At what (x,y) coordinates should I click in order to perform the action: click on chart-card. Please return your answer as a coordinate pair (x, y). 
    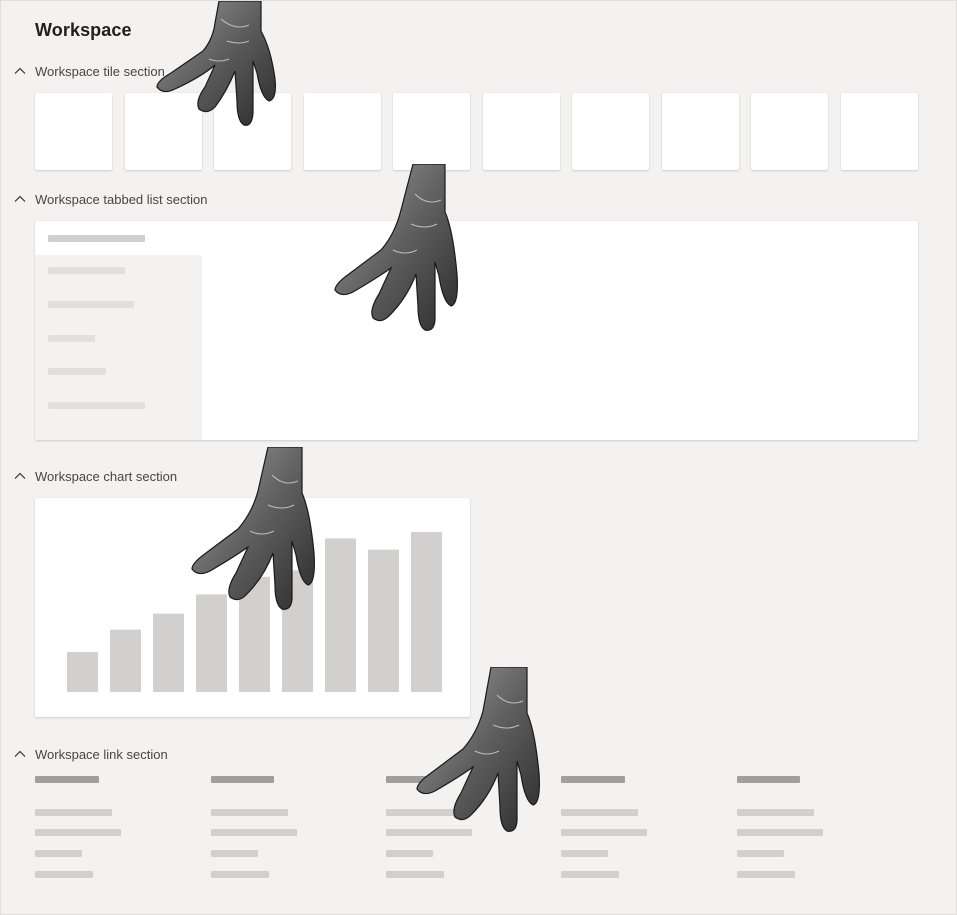
    Looking at the image, I should click on (252, 607).